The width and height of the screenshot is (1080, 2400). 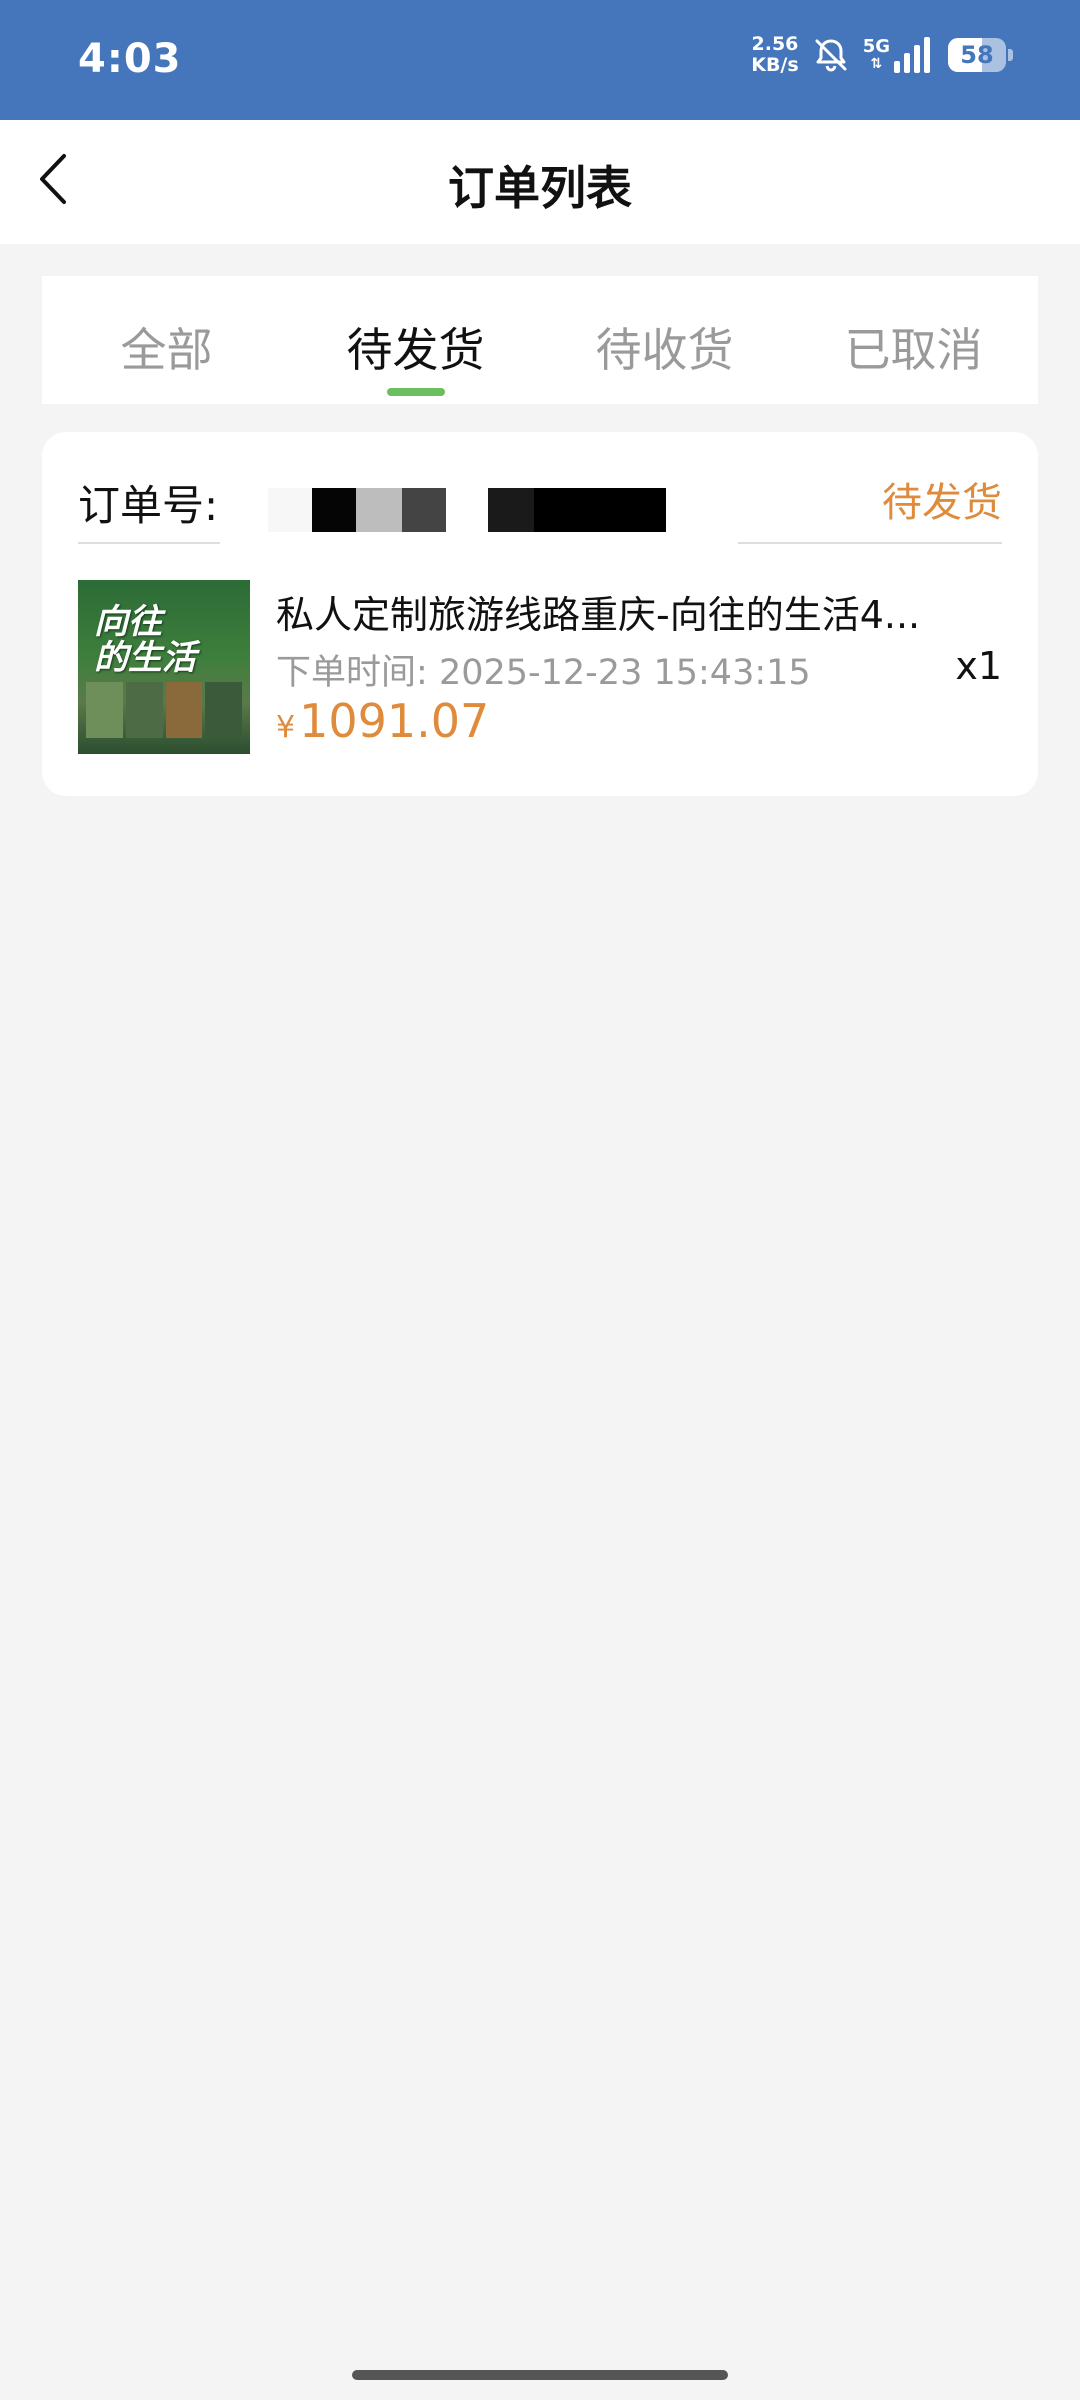 I want to click on product-thumbnail: 向往 的生活, so click(x=164, y=667).